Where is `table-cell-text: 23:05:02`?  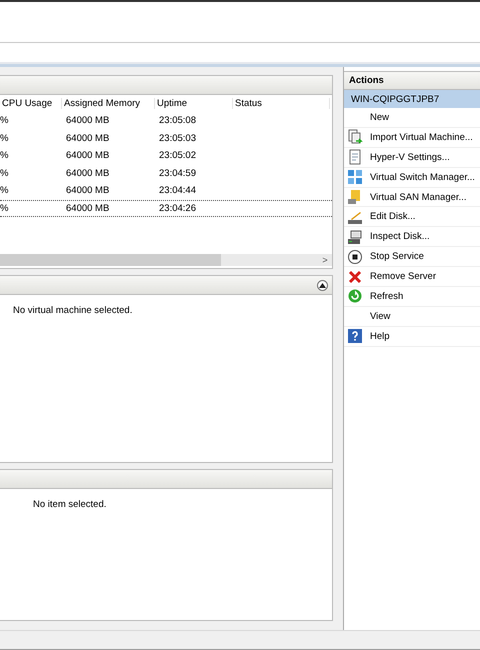 table-cell-text: 23:05:02 is located at coordinates (177, 156).